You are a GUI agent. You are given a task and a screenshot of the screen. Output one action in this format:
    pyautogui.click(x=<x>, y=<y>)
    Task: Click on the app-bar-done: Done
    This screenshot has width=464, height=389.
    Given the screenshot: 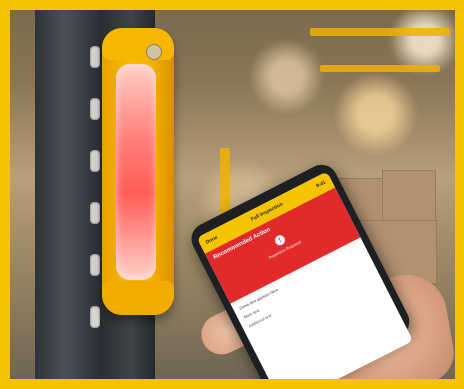 What is the action you would take?
    pyautogui.click(x=212, y=240)
    